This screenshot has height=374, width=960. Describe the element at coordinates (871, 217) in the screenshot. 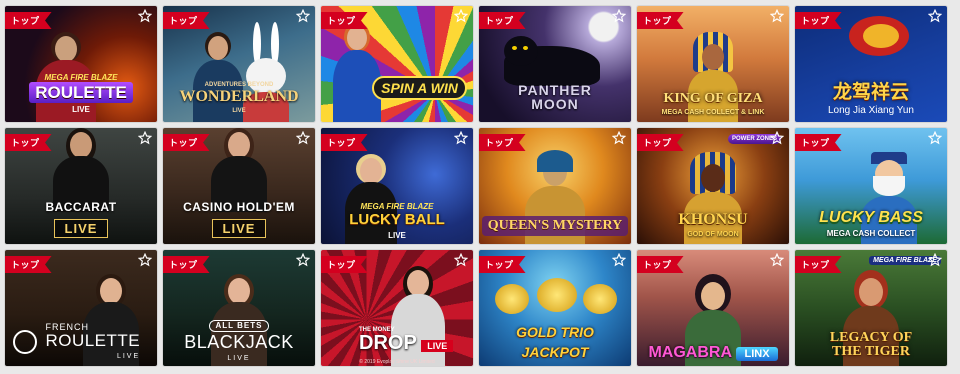

I see `game-logo-title: LUCKY BASS` at that location.